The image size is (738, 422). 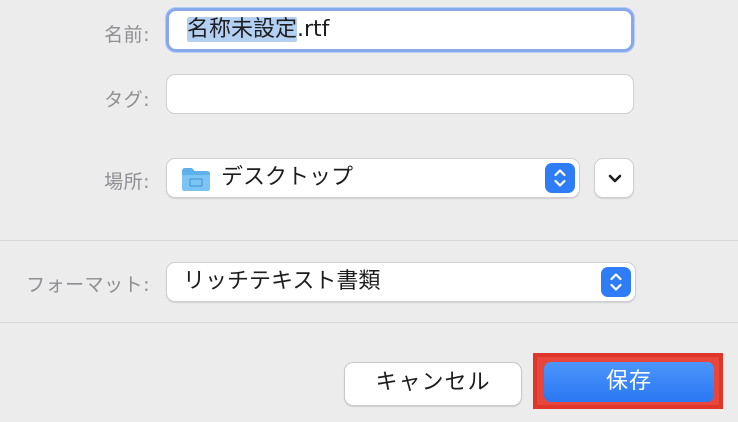 I want to click on location-popup: デスクトップ, so click(x=373, y=178).